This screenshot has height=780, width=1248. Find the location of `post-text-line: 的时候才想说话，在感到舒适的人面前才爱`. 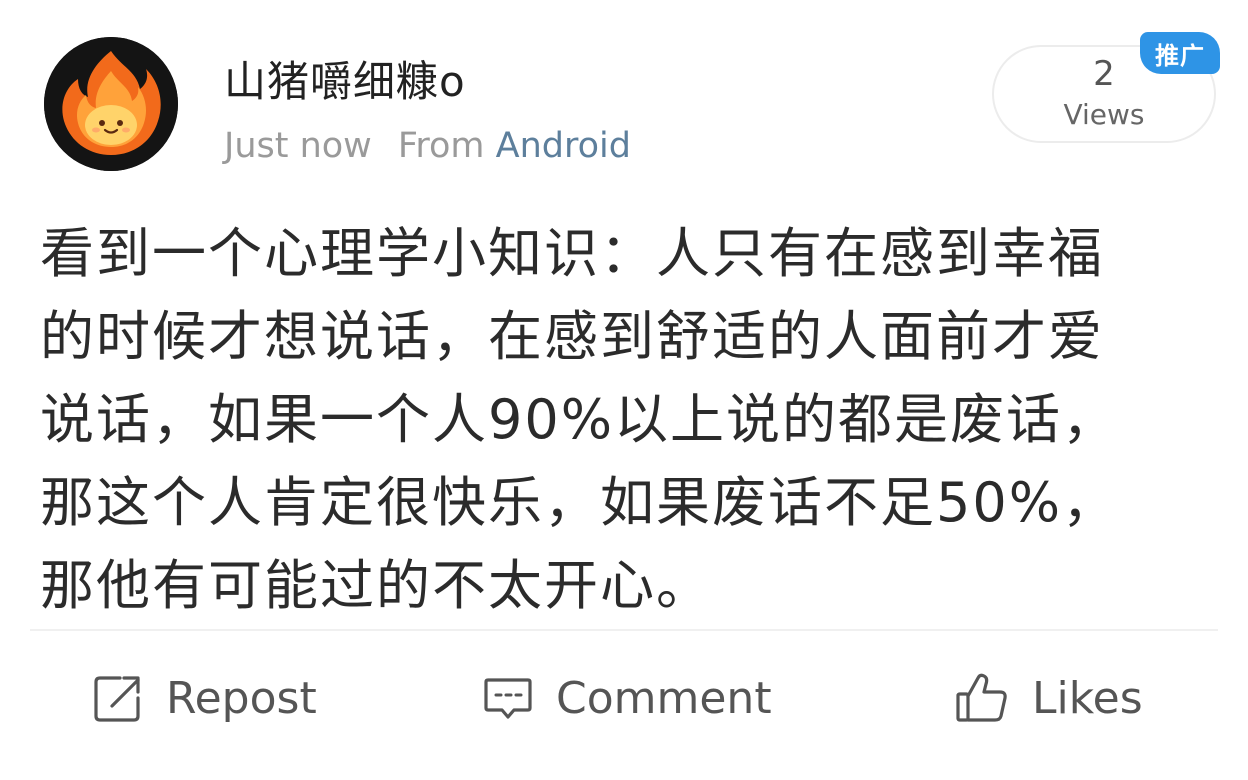

post-text-line: 的时候才想说话，在感到舒适的人面前才爱 is located at coordinates (572, 336).